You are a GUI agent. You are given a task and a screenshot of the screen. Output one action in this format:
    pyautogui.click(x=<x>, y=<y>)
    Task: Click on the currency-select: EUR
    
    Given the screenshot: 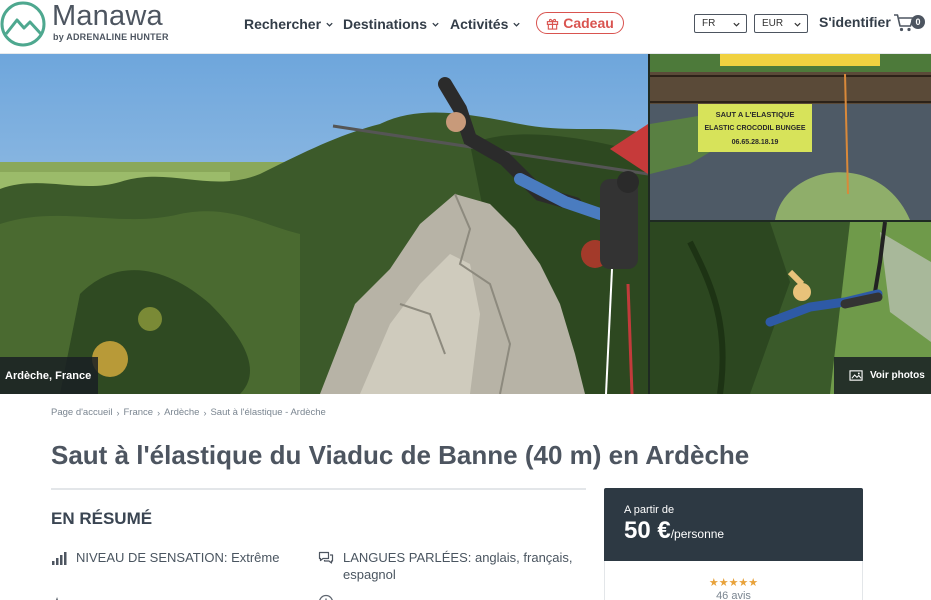 What is the action you would take?
    pyautogui.click(x=781, y=23)
    